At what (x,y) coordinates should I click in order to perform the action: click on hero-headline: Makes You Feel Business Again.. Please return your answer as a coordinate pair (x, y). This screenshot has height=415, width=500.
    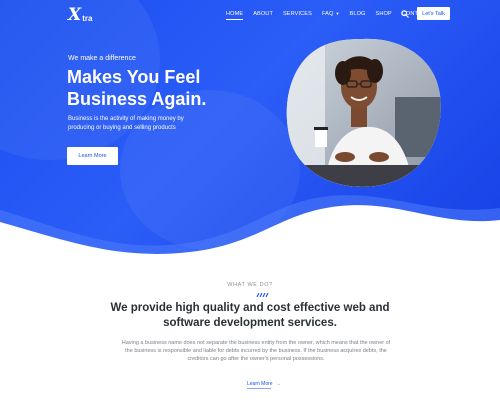
    Looking at the image, I should click on (162, 88).